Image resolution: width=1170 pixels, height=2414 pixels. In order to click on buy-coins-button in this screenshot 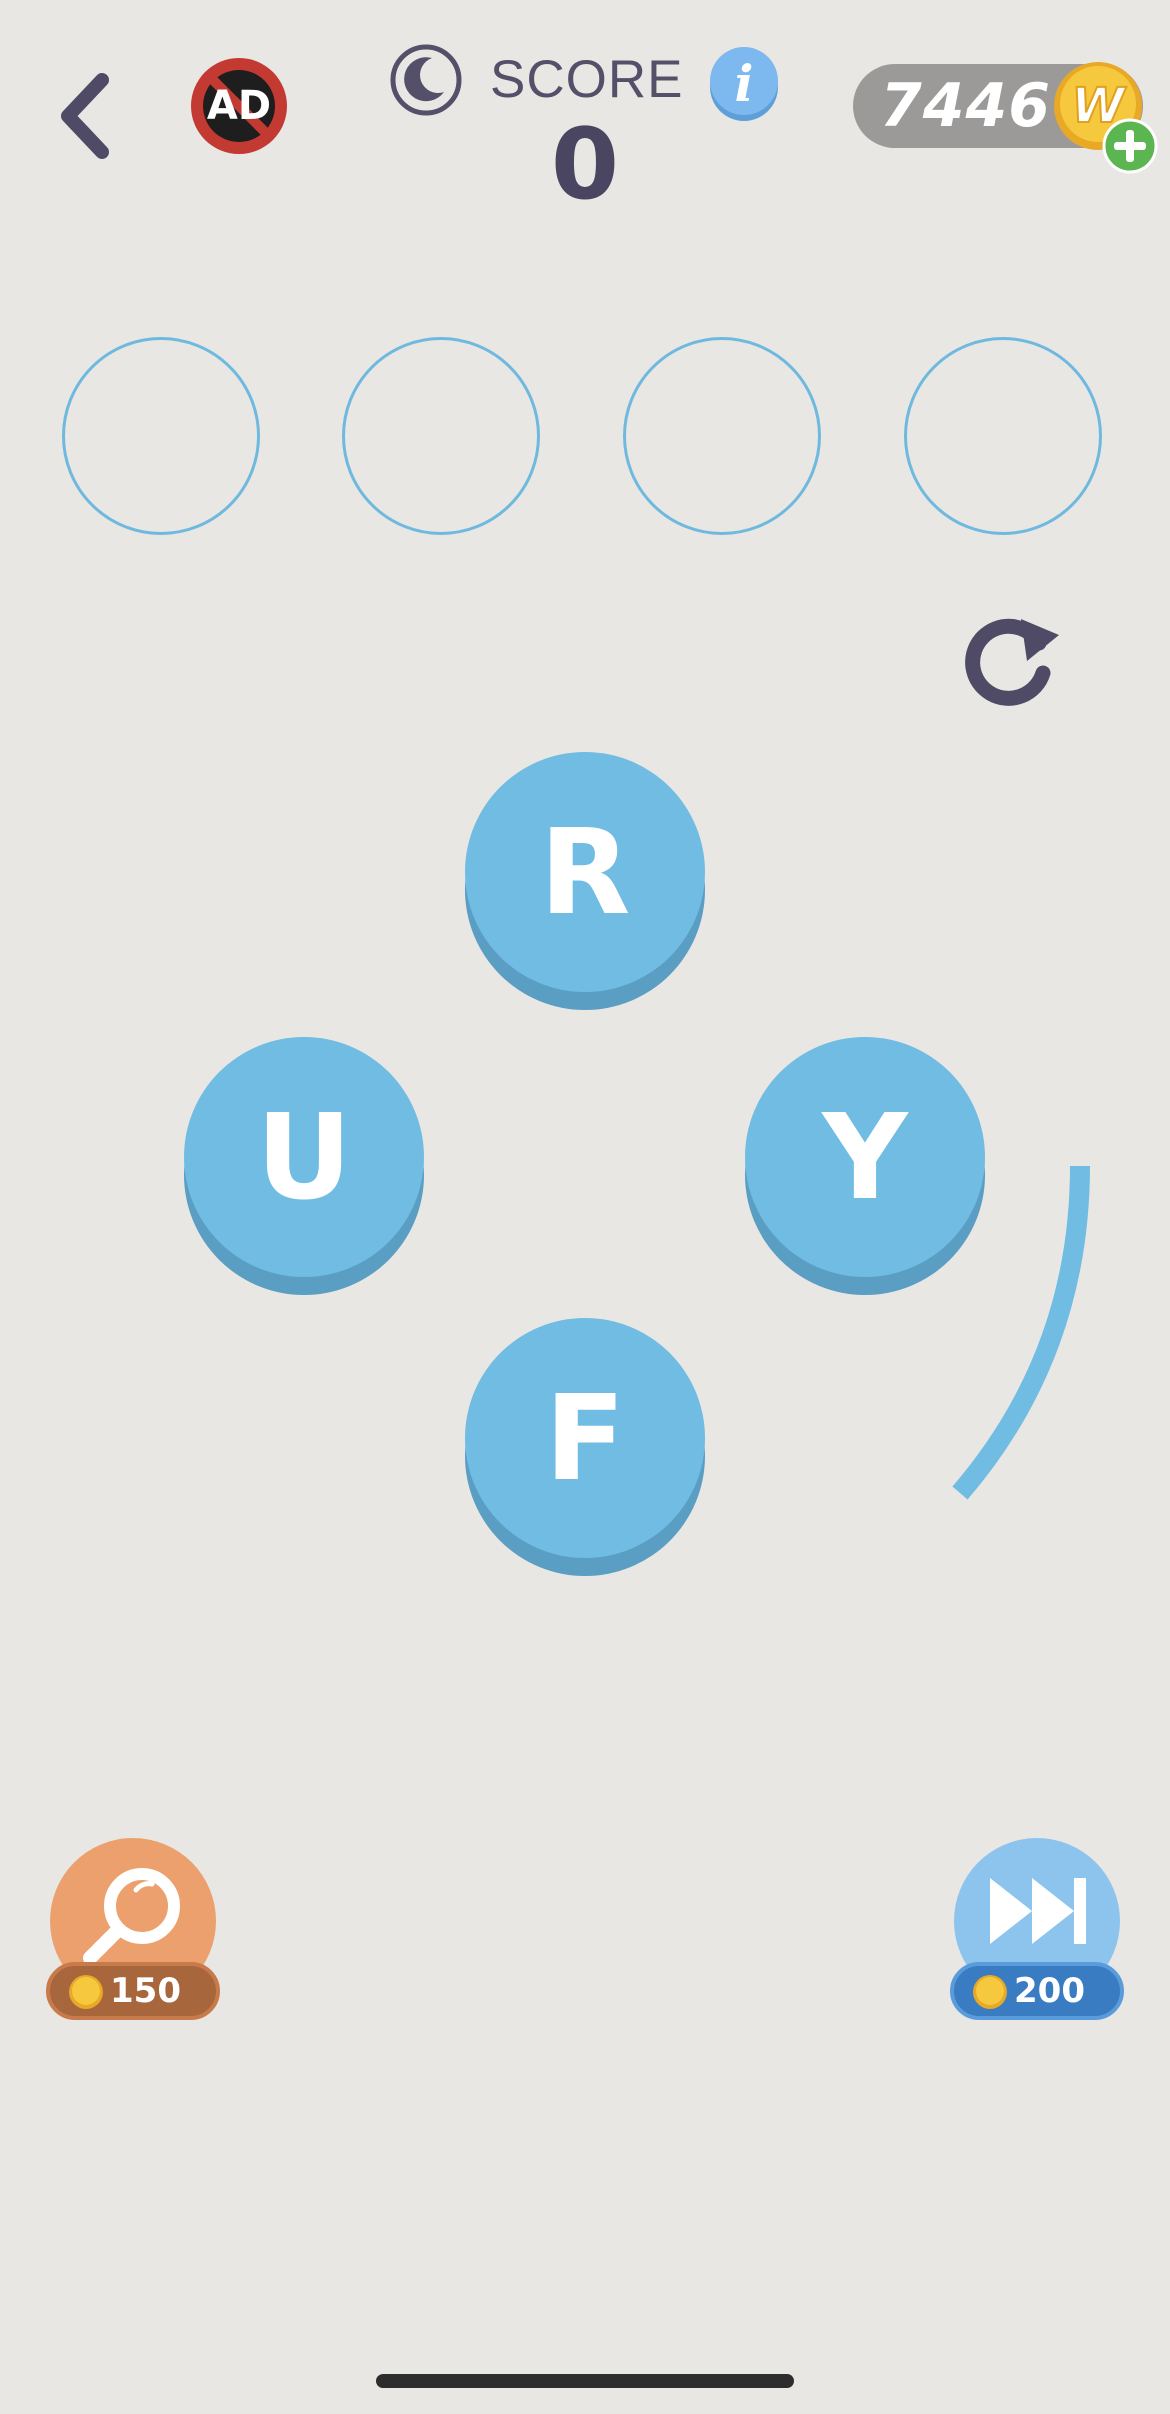, I will do `click(1130, 146)`.